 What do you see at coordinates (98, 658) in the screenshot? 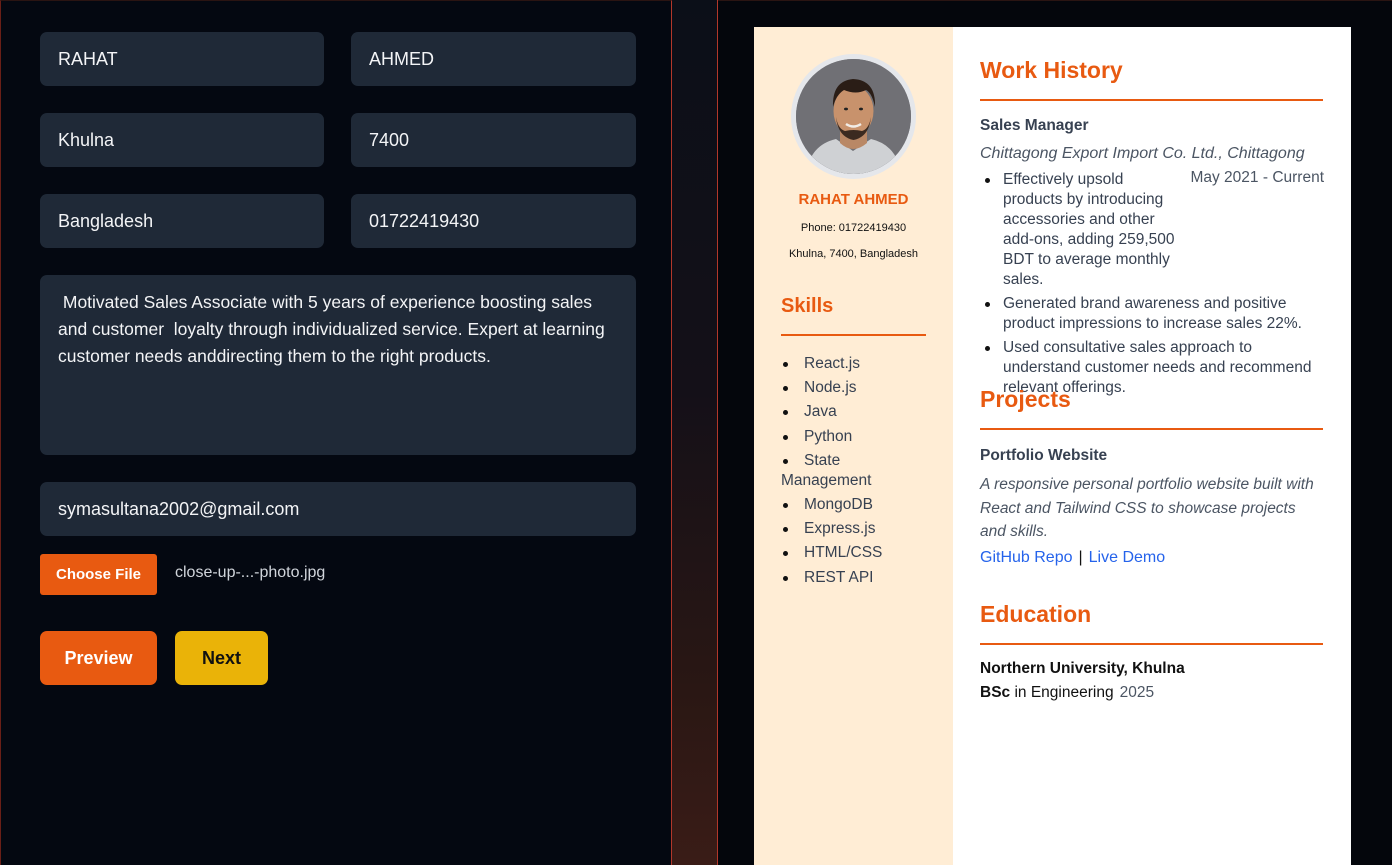
I see `preview-button: Preview` at bounding box center [98, 658].